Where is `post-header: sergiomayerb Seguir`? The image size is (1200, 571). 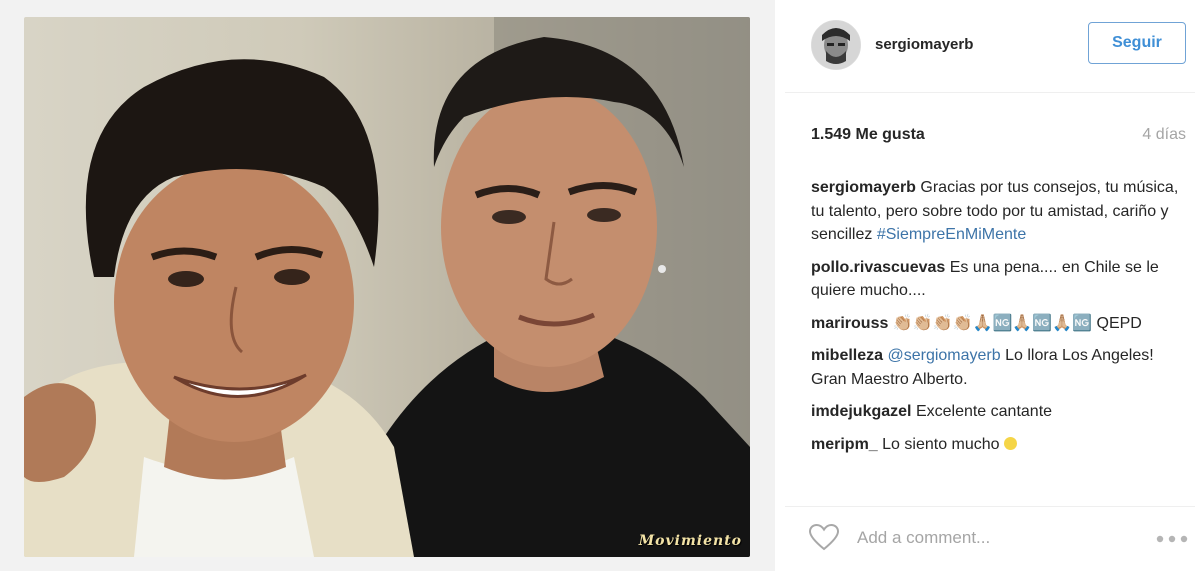
post-header: sergiomayerb Seguir is located at coordinates (990, 46).